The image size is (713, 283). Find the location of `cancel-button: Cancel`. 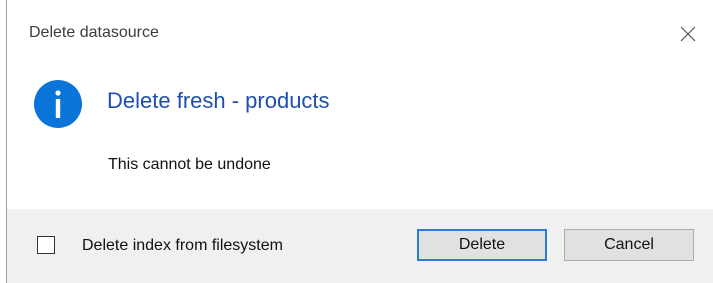

cancel-button: Cancel is located at coordinates (629, 245).